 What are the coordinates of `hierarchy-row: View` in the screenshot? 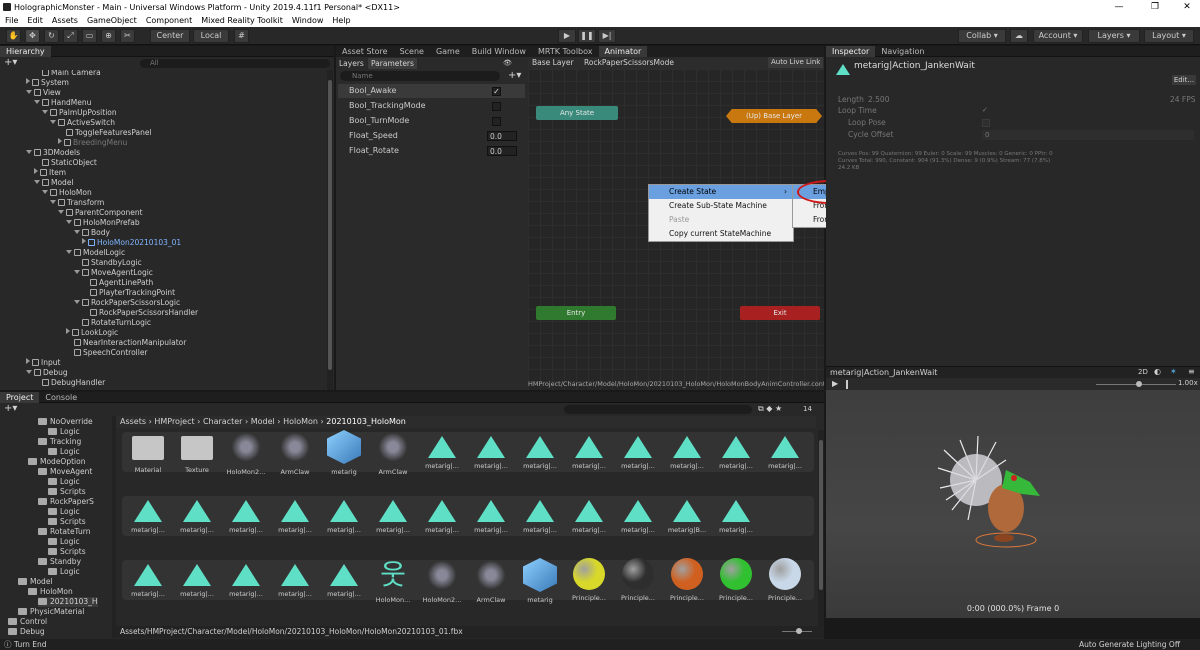 It's located at (43, 93).